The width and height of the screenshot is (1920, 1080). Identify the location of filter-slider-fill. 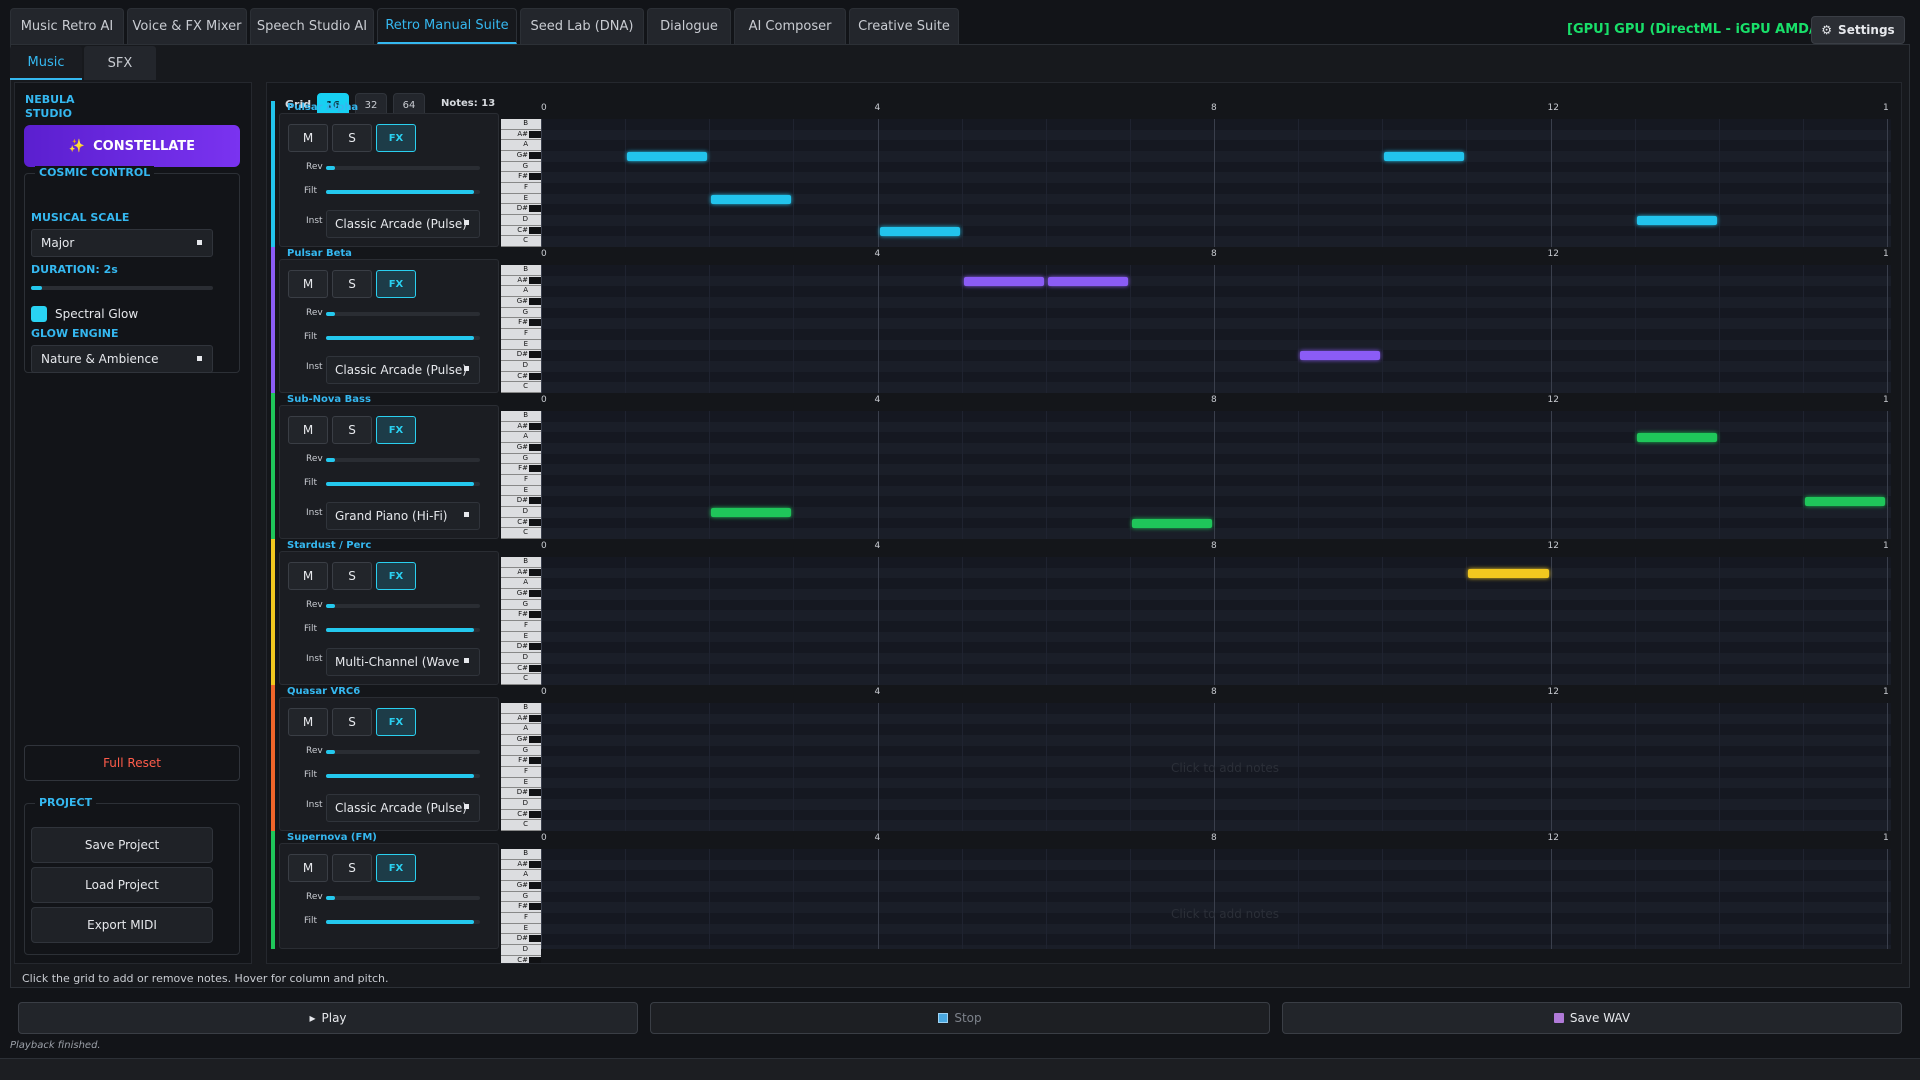
(400, 338).